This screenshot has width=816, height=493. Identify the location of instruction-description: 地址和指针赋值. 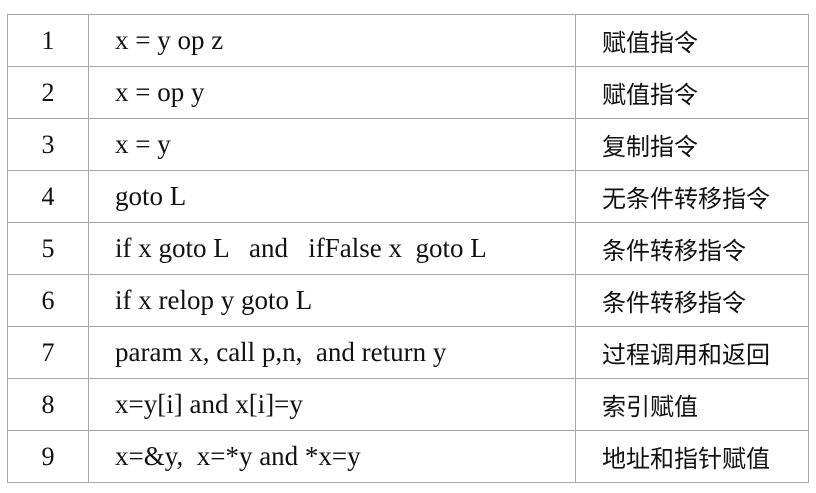
(692, 456).